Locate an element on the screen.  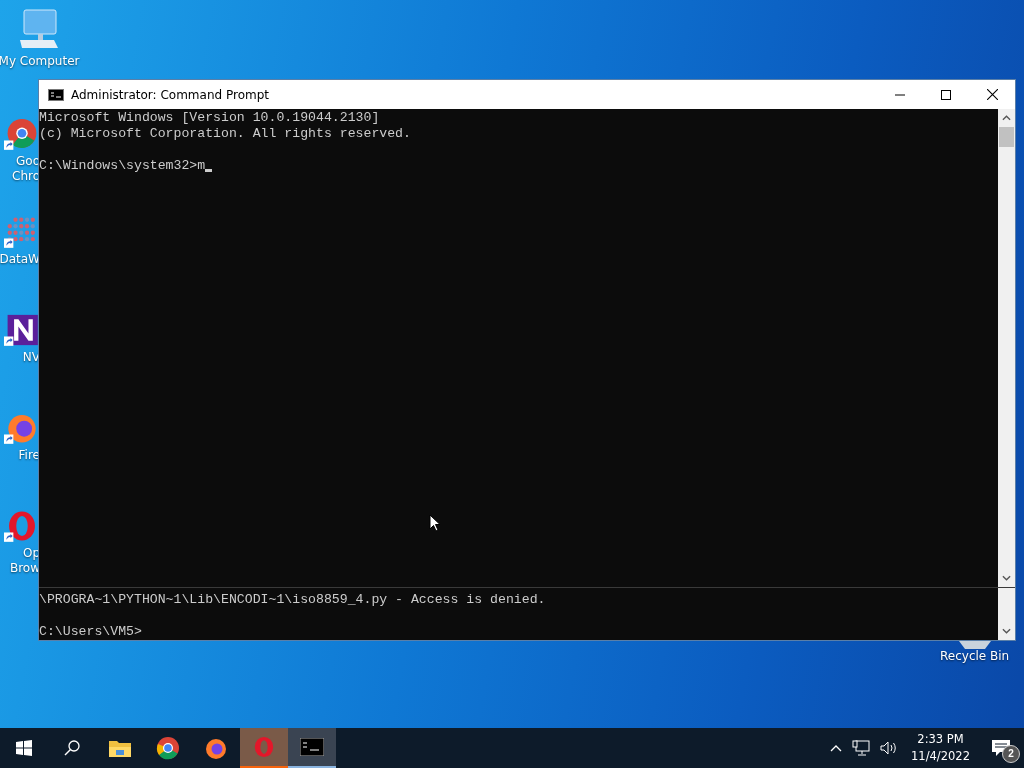
console-line: (c) Microsoft Corporation. All rights reserved. is located at coordinates (225, 134).